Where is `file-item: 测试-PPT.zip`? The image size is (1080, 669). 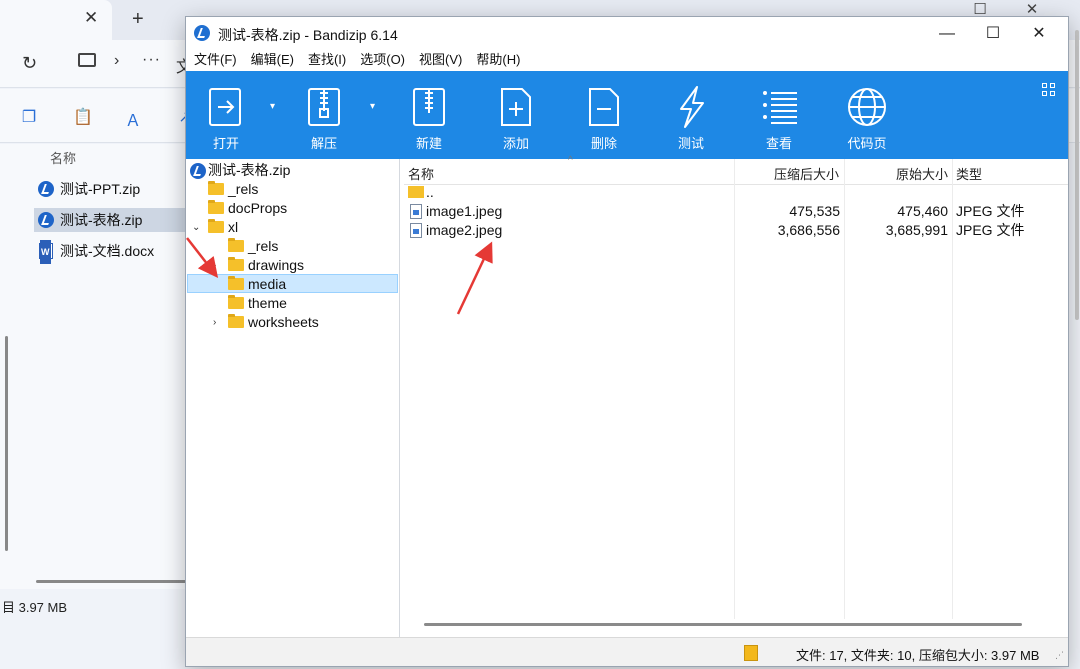 file-item: 测试-PPT.zip is located at coordinates (110, 189).